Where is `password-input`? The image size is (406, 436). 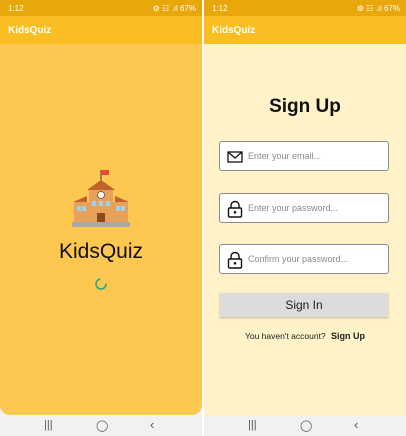 password-input is located at coordinates (315, 208).